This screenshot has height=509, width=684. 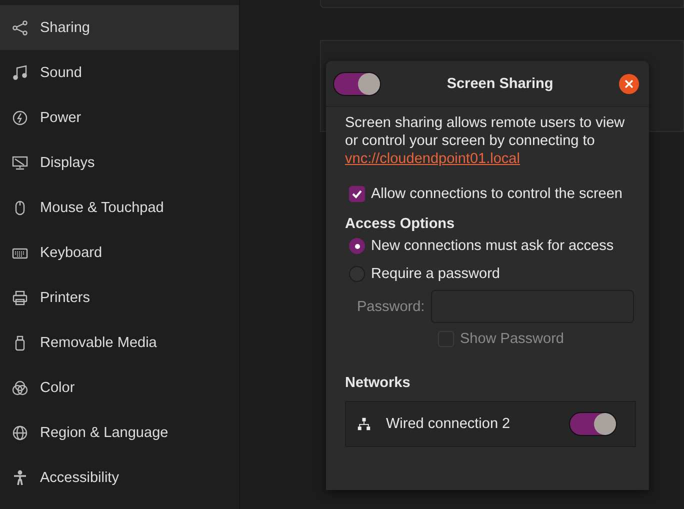 What do you see at coordinates (119, 117) in the screenshot?
I see `sidebar-item: Power` at bounding box center [119, 117].